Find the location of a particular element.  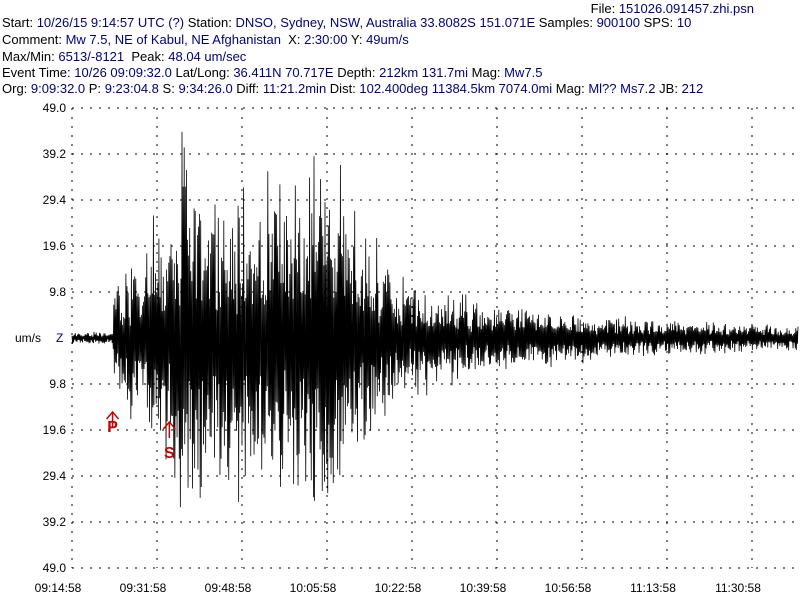

x-tick-label: 10:56:58 is located at coordinates (568, 588).